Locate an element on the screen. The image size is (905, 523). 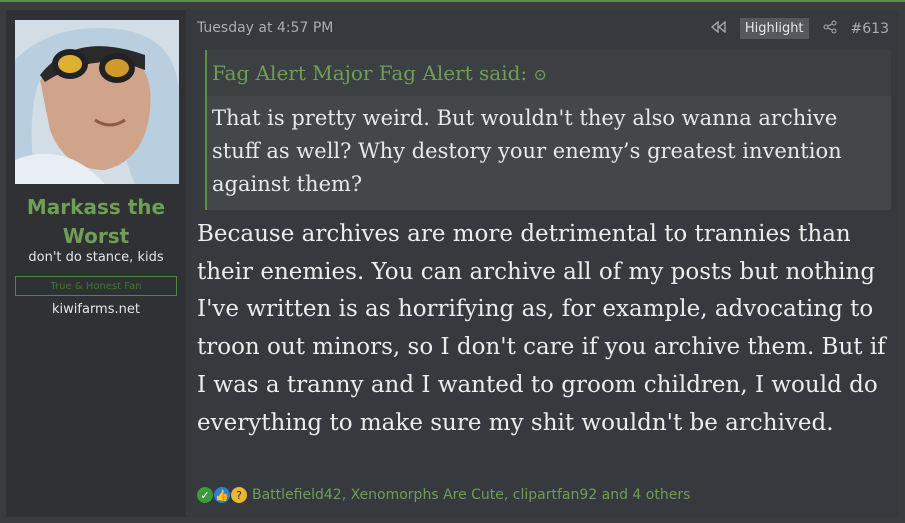
post-header-actions: Highlight #613 is located at coordinates (799, 28).